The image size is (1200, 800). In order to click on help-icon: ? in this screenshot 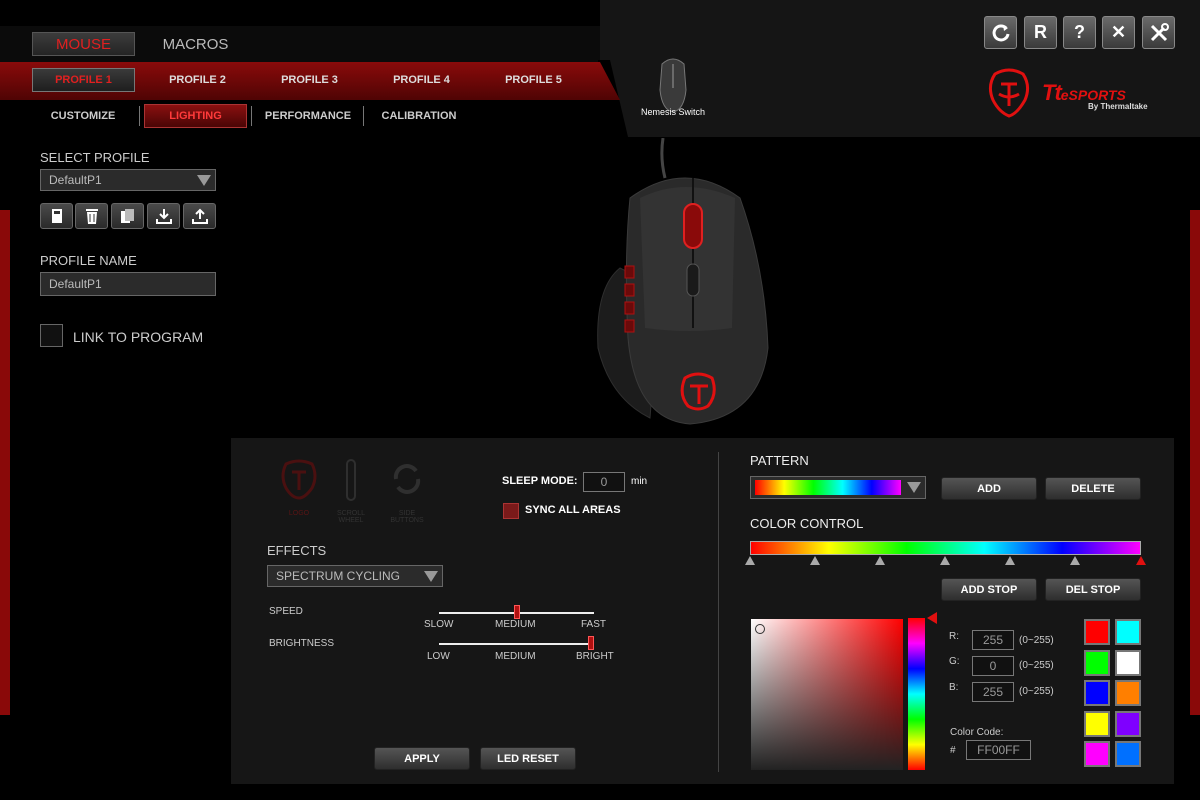, I will do `click(1079, 32)`.